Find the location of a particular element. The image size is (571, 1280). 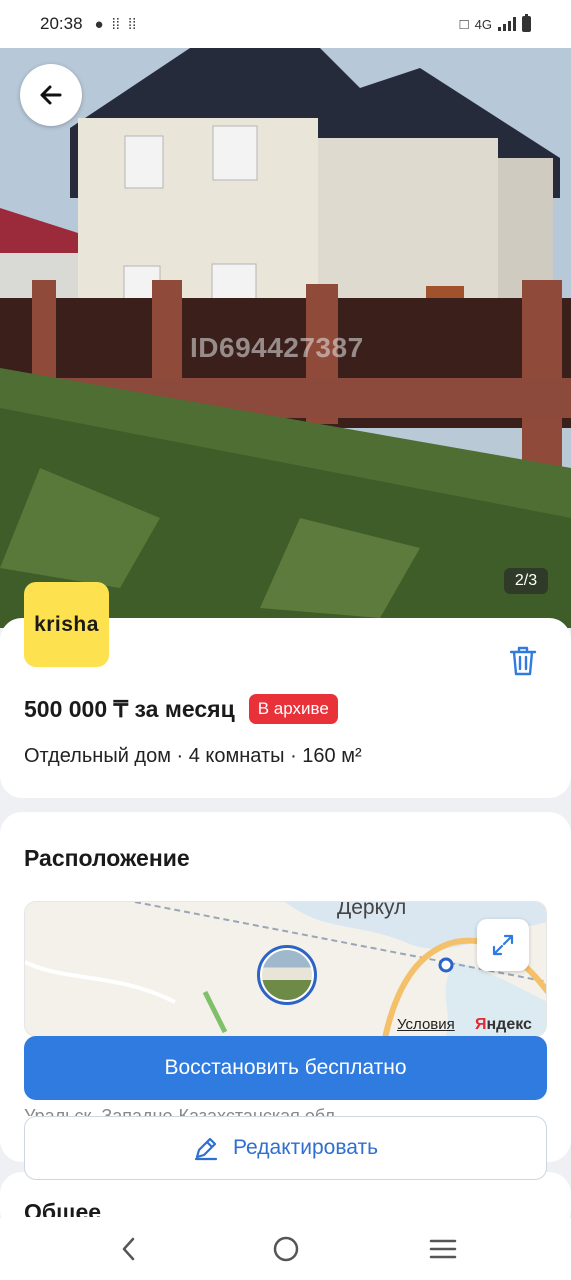

status-time: 20:38 is located at coordinates (61, 23).